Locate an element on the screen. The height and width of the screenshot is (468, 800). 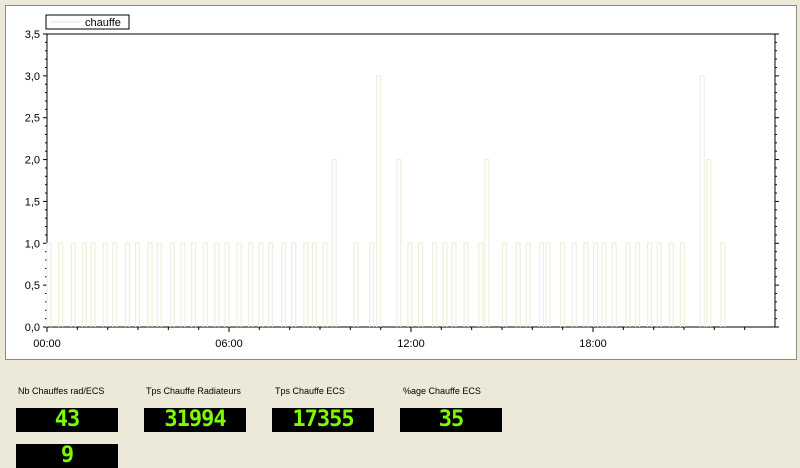
y-tick-label: 0,5 is located at coordinates (32, 286).